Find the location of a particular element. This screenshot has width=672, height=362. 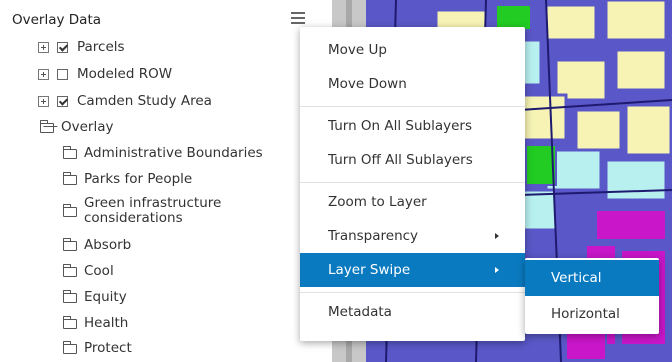

layer-label: Parcels is located at coordinates (101, 47).